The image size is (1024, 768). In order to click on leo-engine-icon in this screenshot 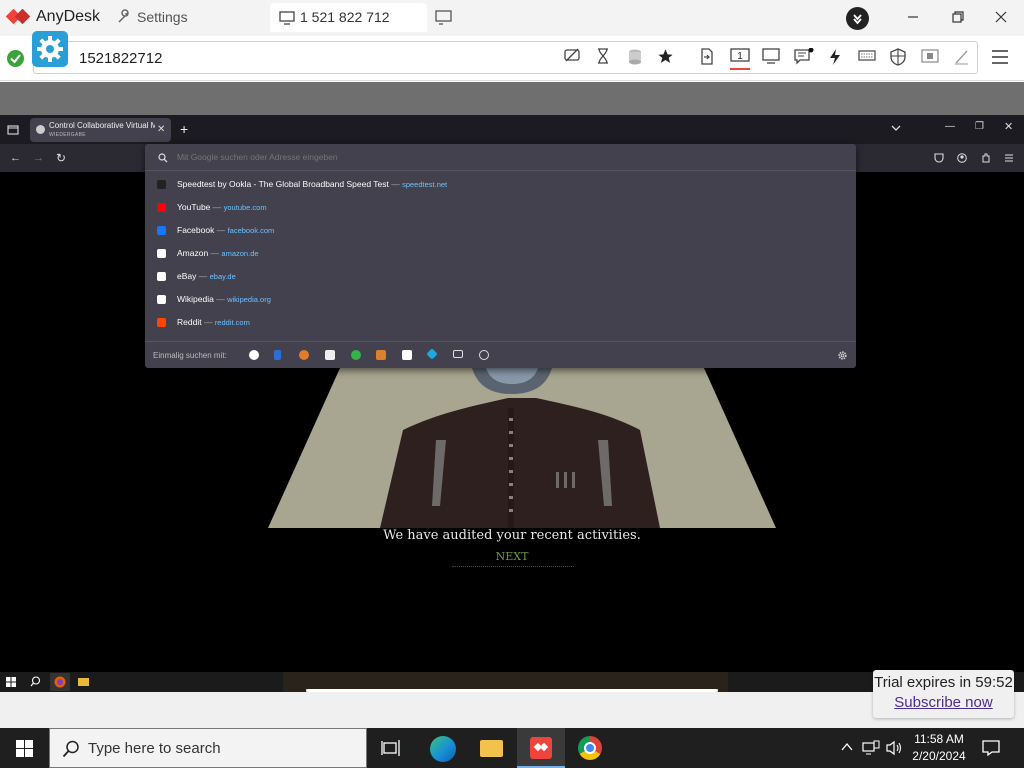, I will do `click(381, 355)`.